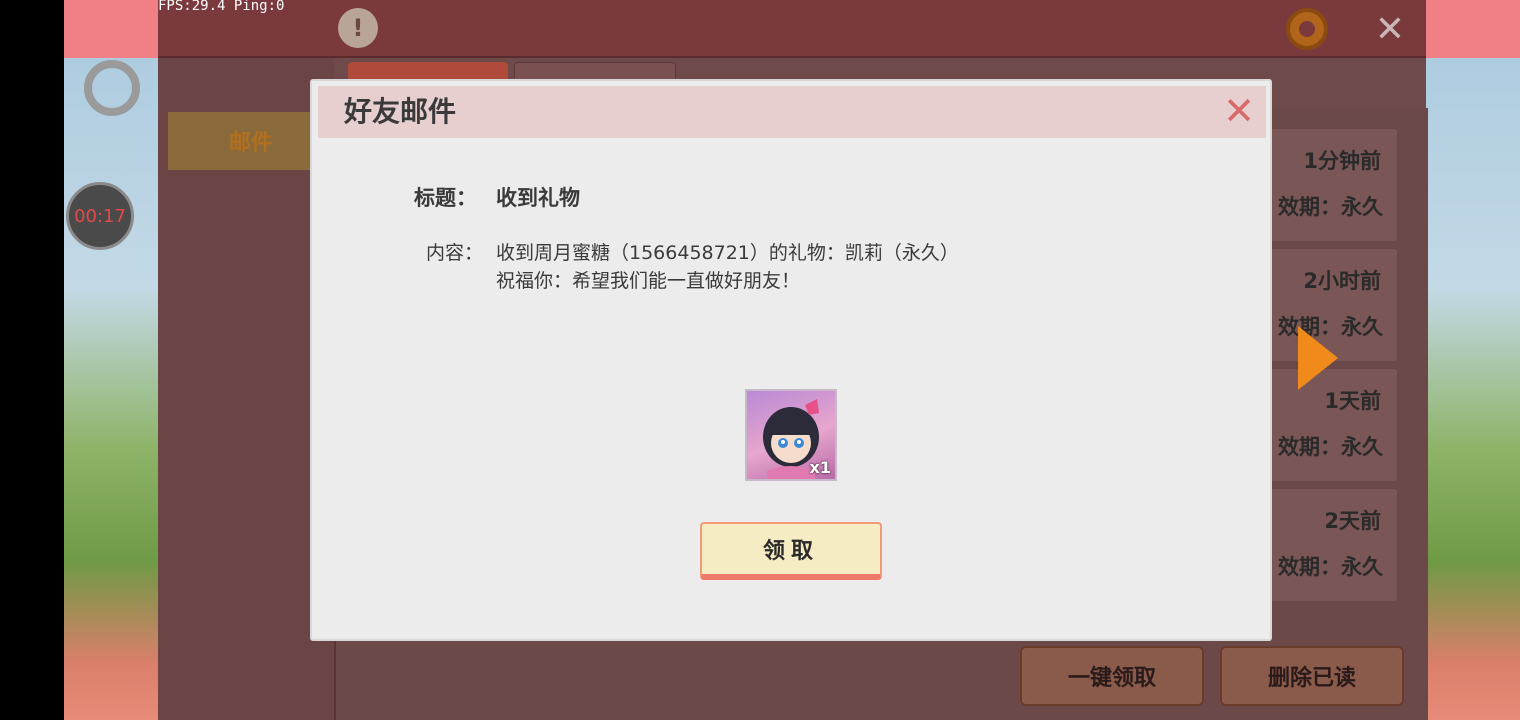  I want to click on content-label: 内容：, so click(455, 253).